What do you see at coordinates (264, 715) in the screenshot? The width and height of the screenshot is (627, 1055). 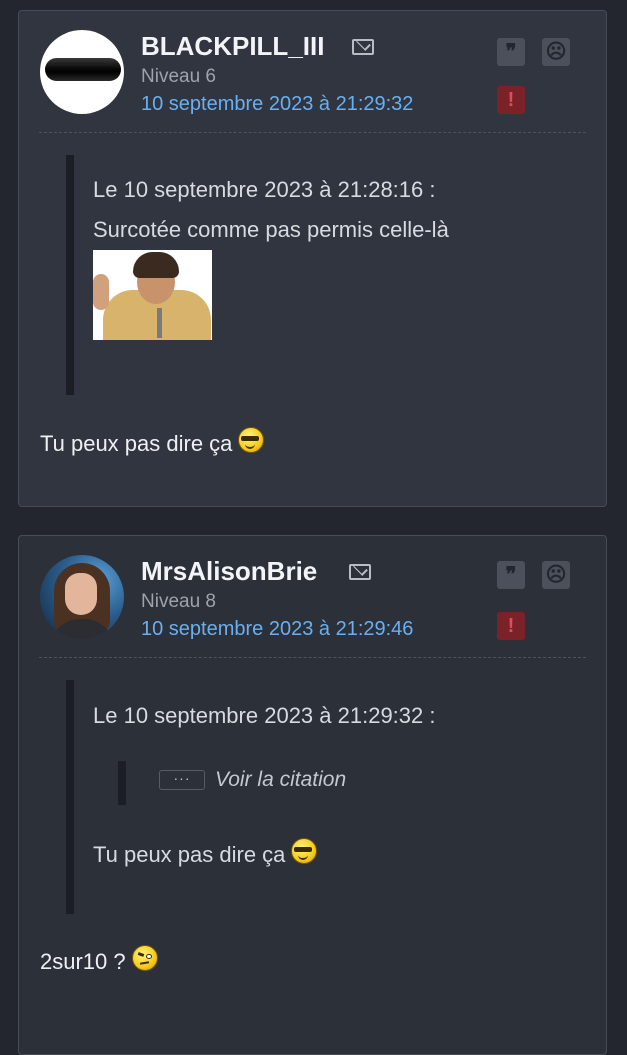 I see `quote-header: Le 10 septembre 2023 à 21:29:32 :` at bounding box center [264, 715].